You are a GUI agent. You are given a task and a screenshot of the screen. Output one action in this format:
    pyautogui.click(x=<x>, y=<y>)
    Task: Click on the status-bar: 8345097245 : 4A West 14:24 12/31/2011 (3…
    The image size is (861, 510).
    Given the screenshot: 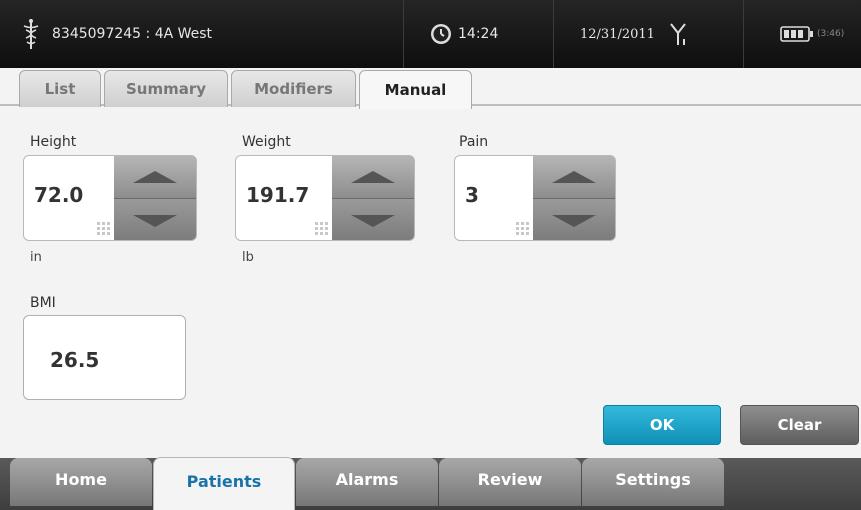 What is the action you would take?
    pyautogui.click(x=430, y=34)
    